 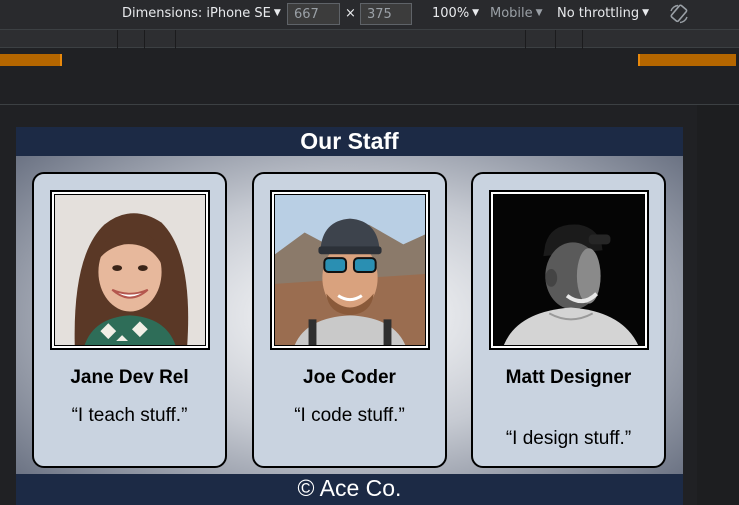 I want to click on width-input, so click(x=313, y=14).